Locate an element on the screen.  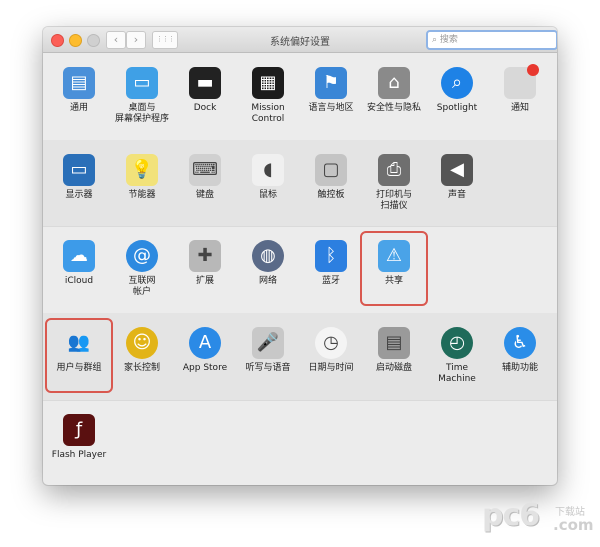
pref-pane-label: Spotlight is located at coordinates (457, 108).